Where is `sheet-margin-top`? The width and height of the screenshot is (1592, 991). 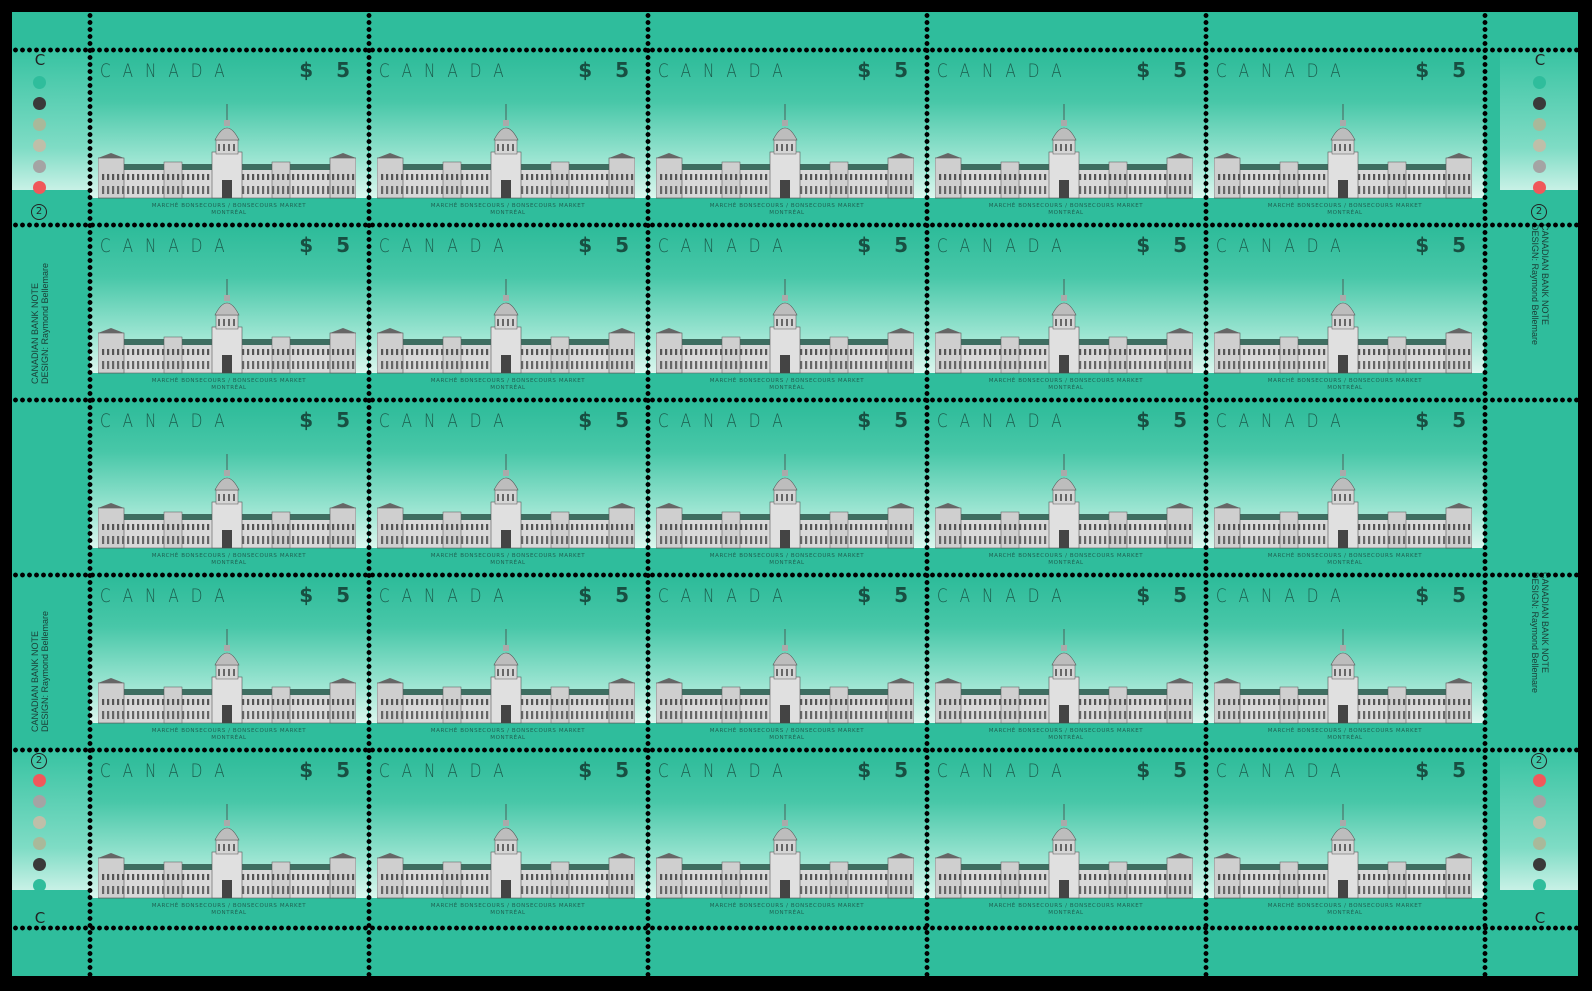
sheet-margin-top is located at coordinates (795, 31).